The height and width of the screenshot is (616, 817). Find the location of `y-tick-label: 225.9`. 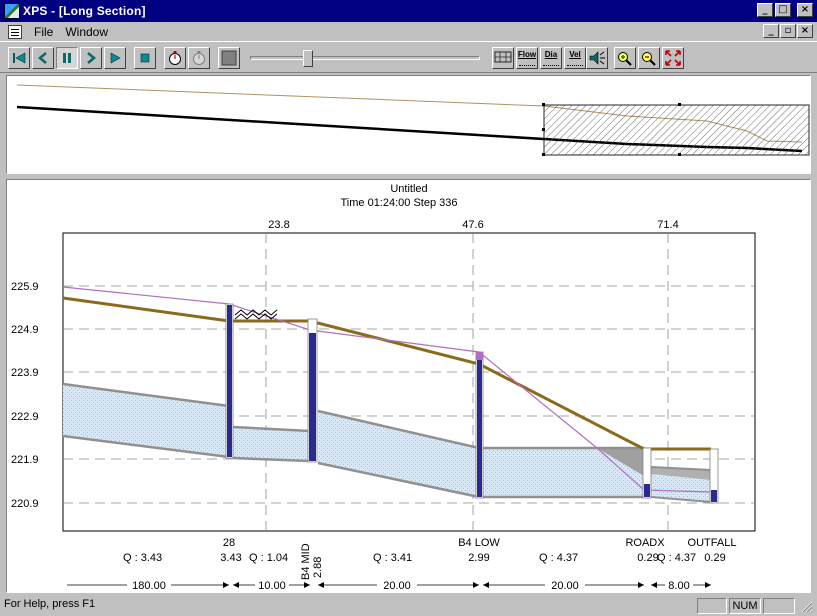

y-tick-label: 225.9 is located at coordinates (25, 287).